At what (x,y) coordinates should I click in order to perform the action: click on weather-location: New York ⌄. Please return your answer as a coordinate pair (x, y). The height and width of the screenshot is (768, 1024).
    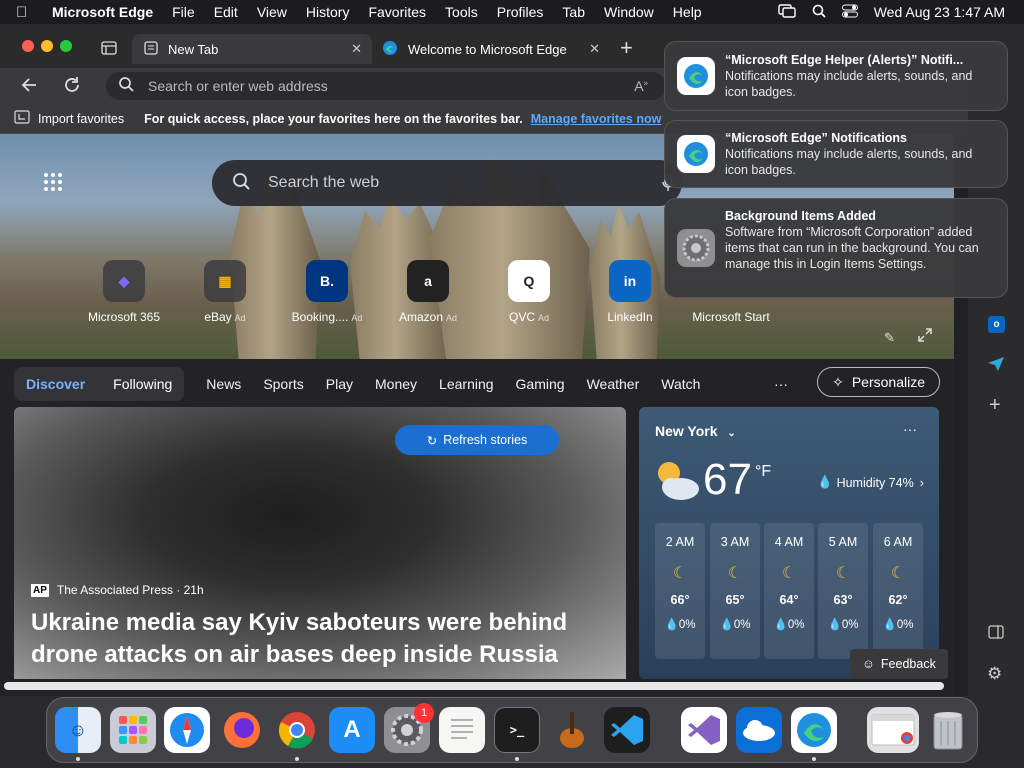
    Looking at the image, I should click on (695, 431).